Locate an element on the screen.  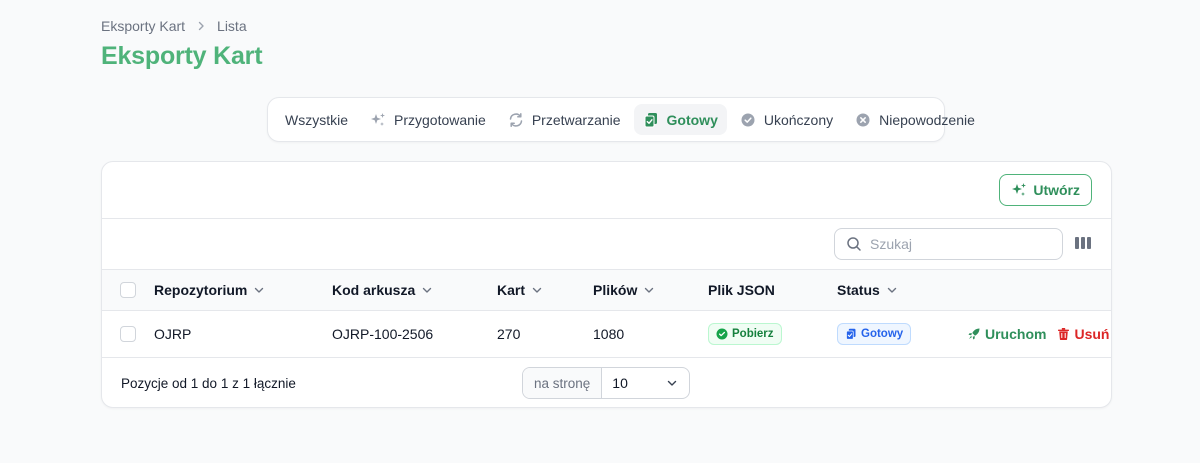
cell-status: Gotowy is located at coordinates (874, 334).